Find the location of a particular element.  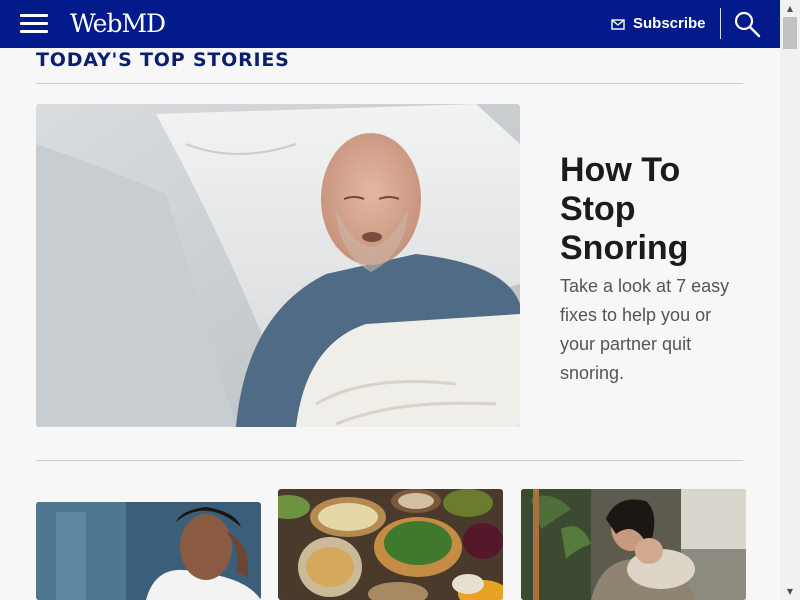

hero-headline-link: How To Stop Snoring is located at coordinates (650, 209).